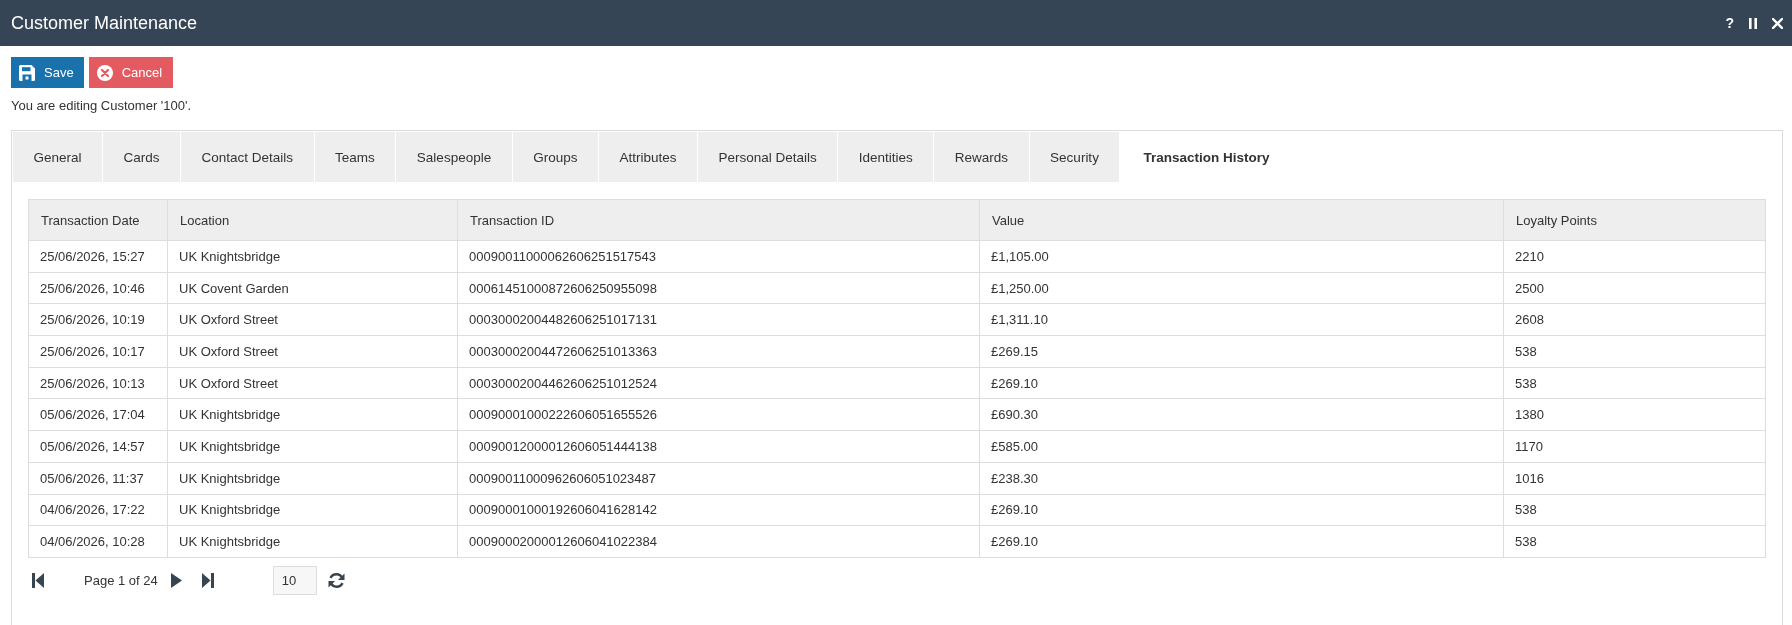 This screenshot has height=625, width=1792. What do you see at coordinates (1634, 478) in the screenshot?
I see `table-cell: 1016` at bounding box center [1634, 478].